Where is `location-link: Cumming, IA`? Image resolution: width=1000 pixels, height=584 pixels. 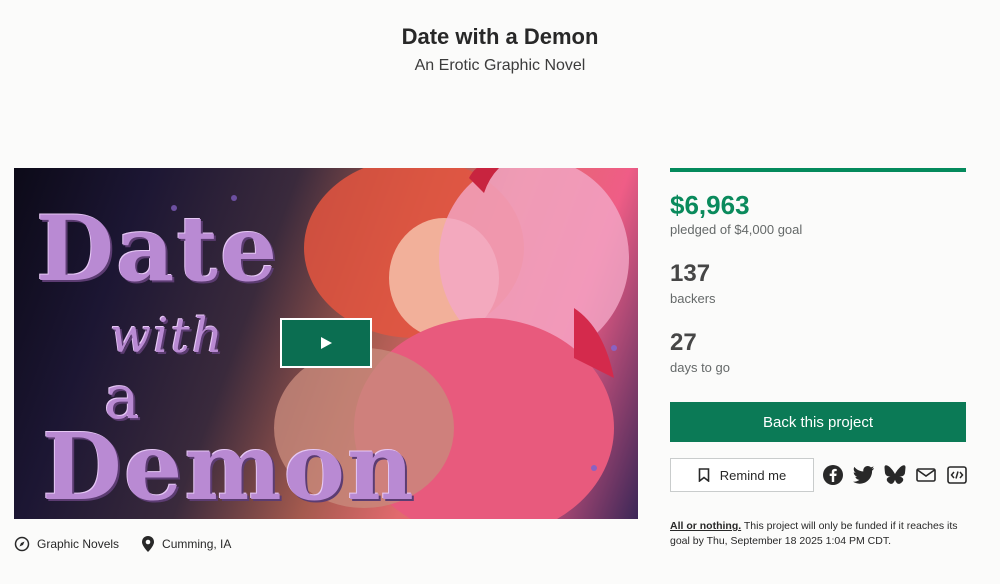
location-link: Cumming, IA is located at coordinates (186, 544).